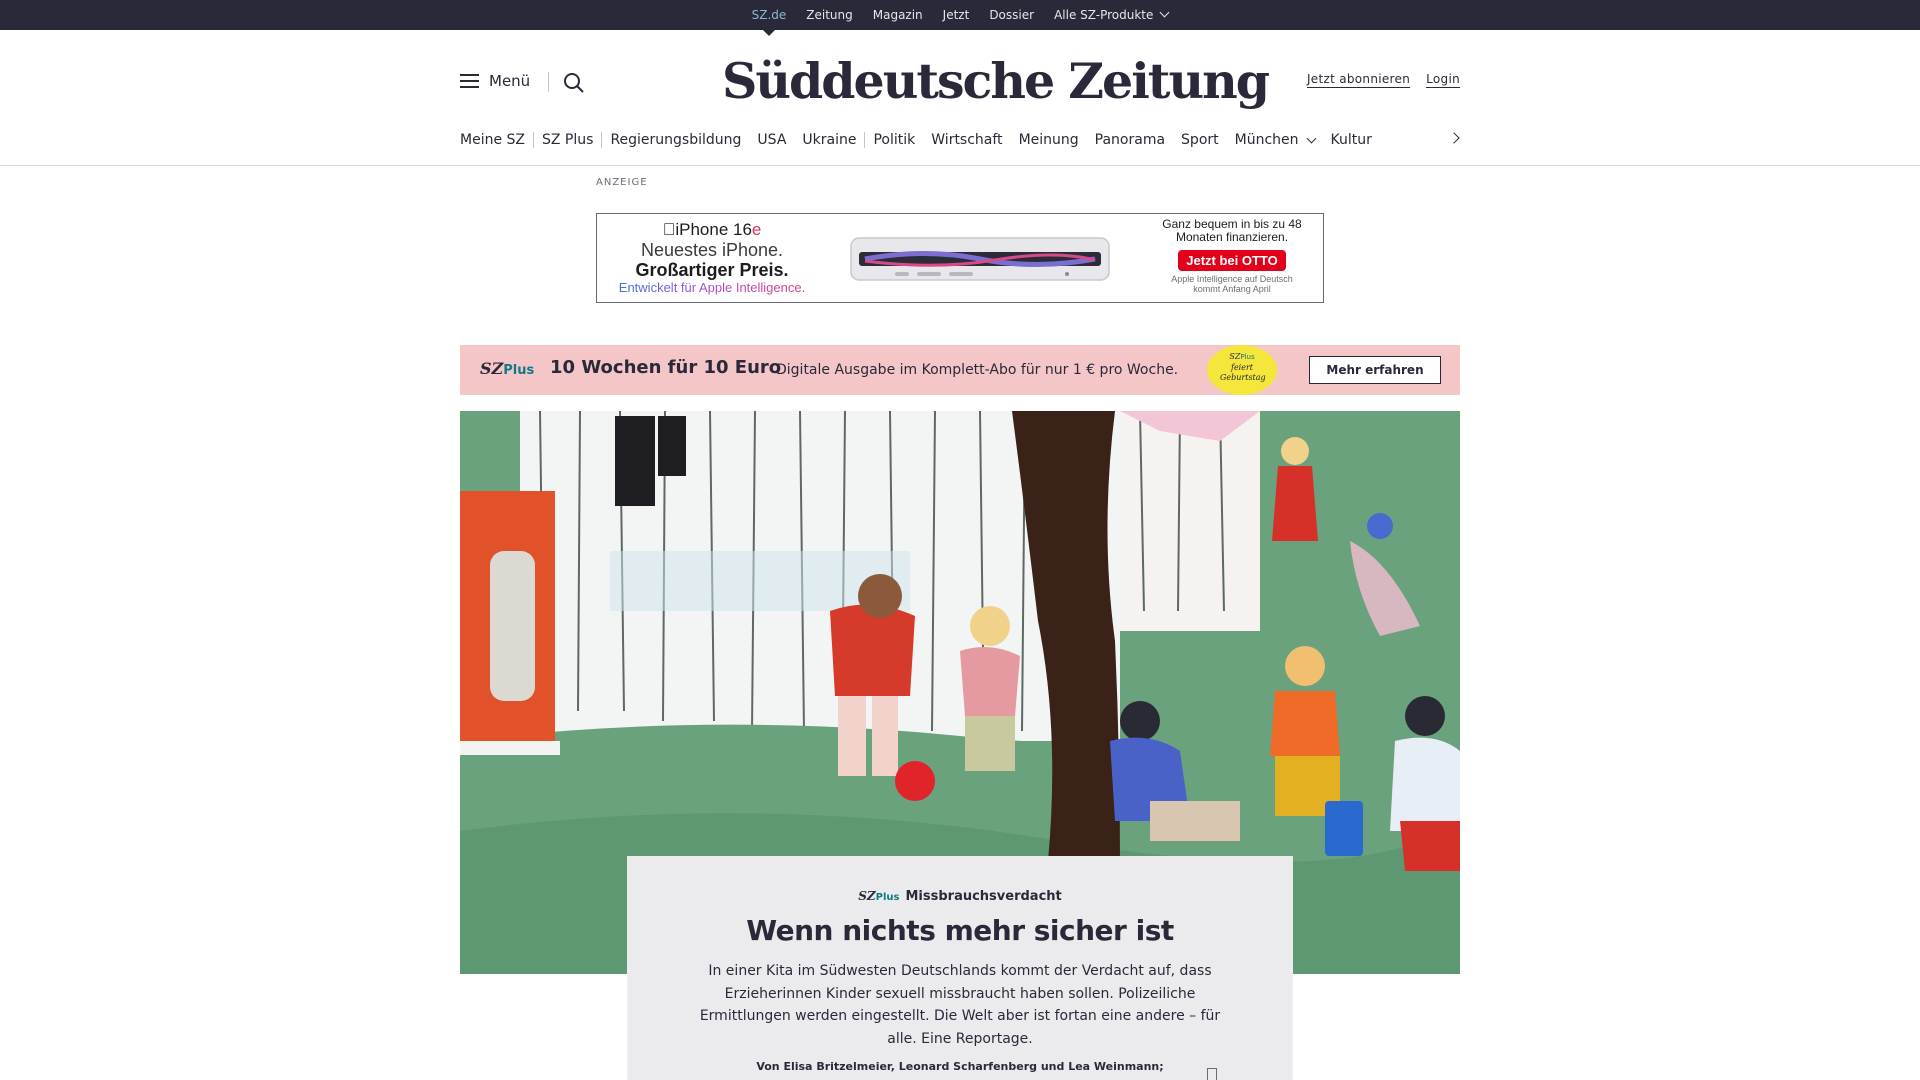 The width and height of the screenshot is (1920, 1080). I want to click on bookmark-icon, so click(1212, 1074).